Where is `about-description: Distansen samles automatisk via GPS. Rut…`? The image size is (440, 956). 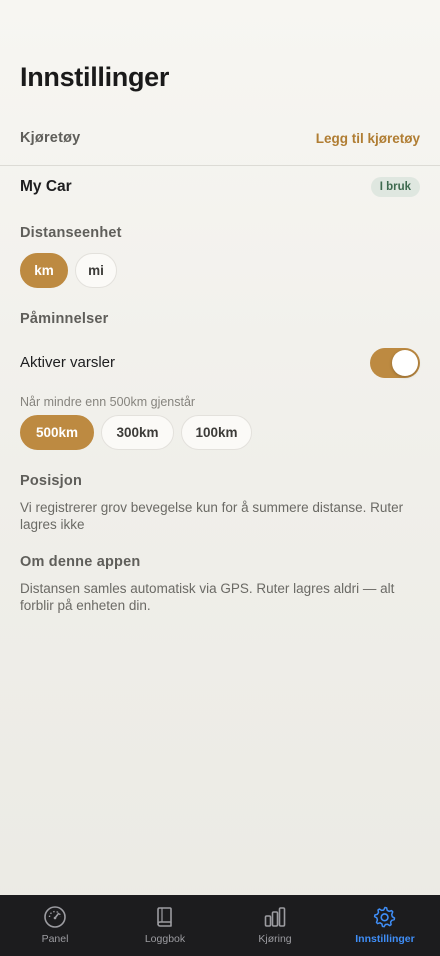
about-description: Distansen samles automatisk via GPS. Rut… is located at coordinates (207, 597).